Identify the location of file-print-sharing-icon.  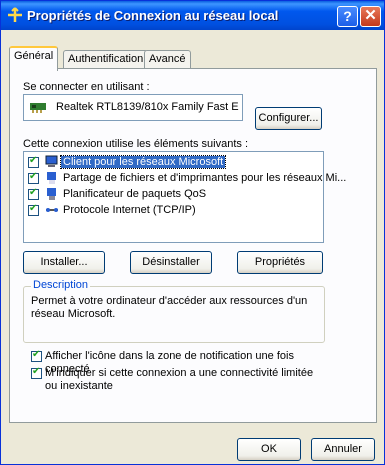
(51, 178).